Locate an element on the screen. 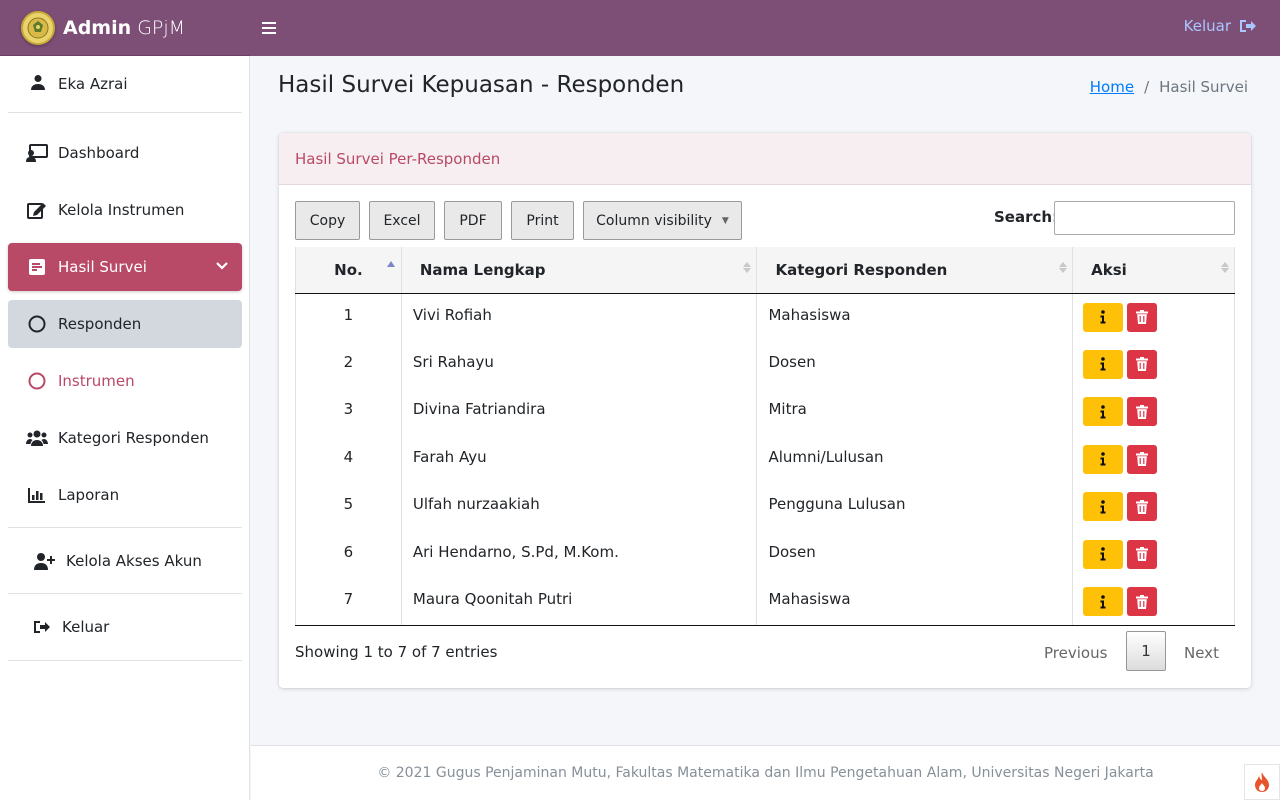 The width and height of the screenshot is (1280, 800). breadcrumb-home-link: Home is located at coordinates (1112, 87).